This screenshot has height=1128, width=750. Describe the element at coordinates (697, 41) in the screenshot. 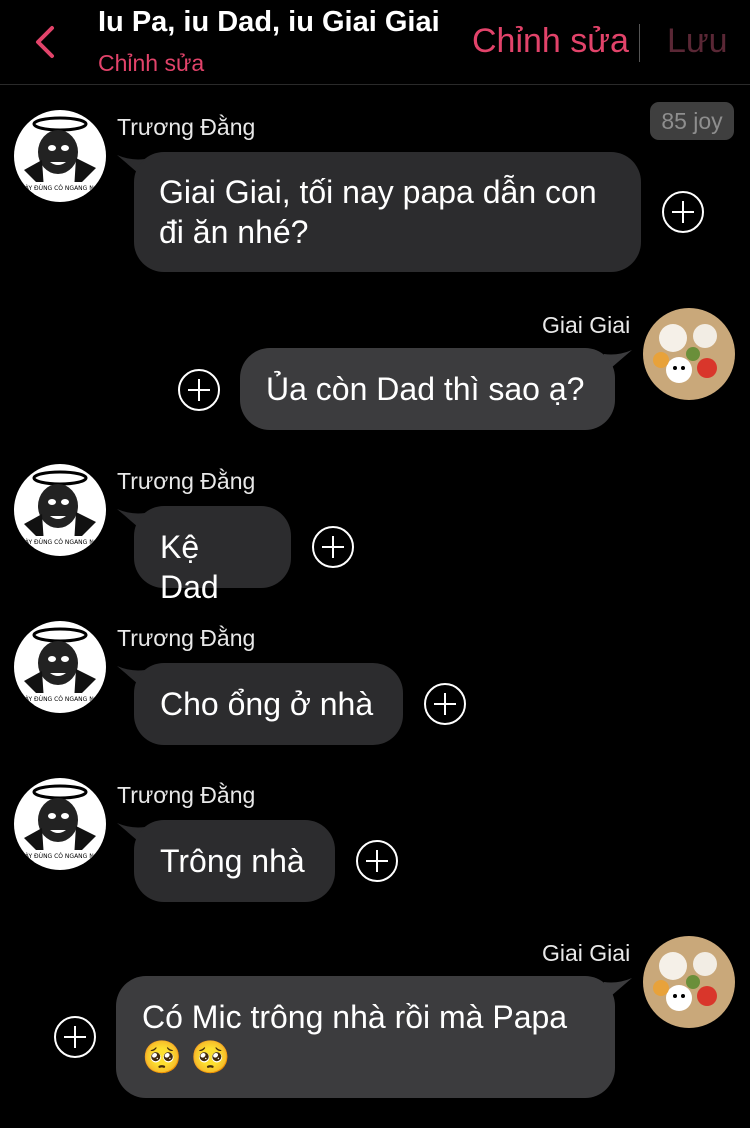

I see `save-button: Lưu` at that location.